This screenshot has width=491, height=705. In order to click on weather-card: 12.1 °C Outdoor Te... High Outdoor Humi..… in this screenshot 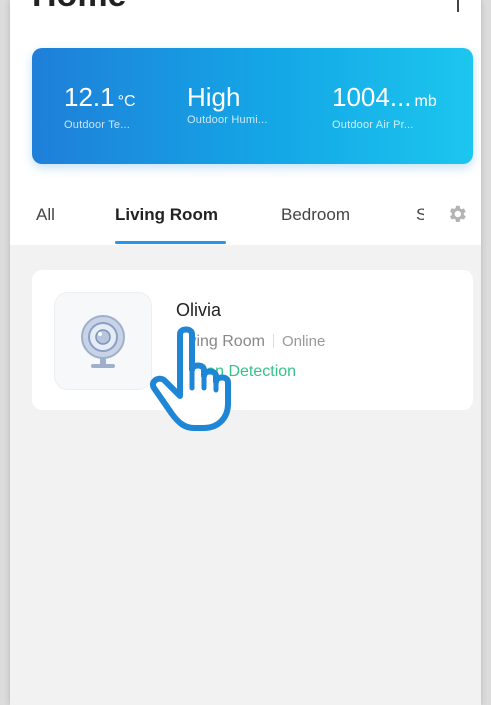, I will do `click(252, 106)`.